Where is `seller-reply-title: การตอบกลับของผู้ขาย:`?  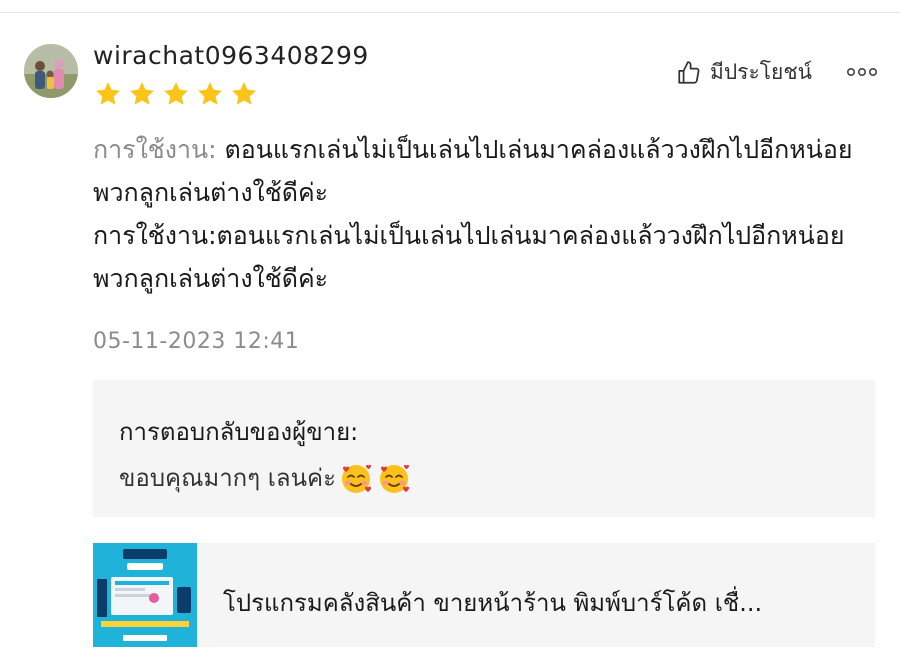 seller-reply-title: การตอบกลับของผู้ขาย: is located at coordinates (239, 432).